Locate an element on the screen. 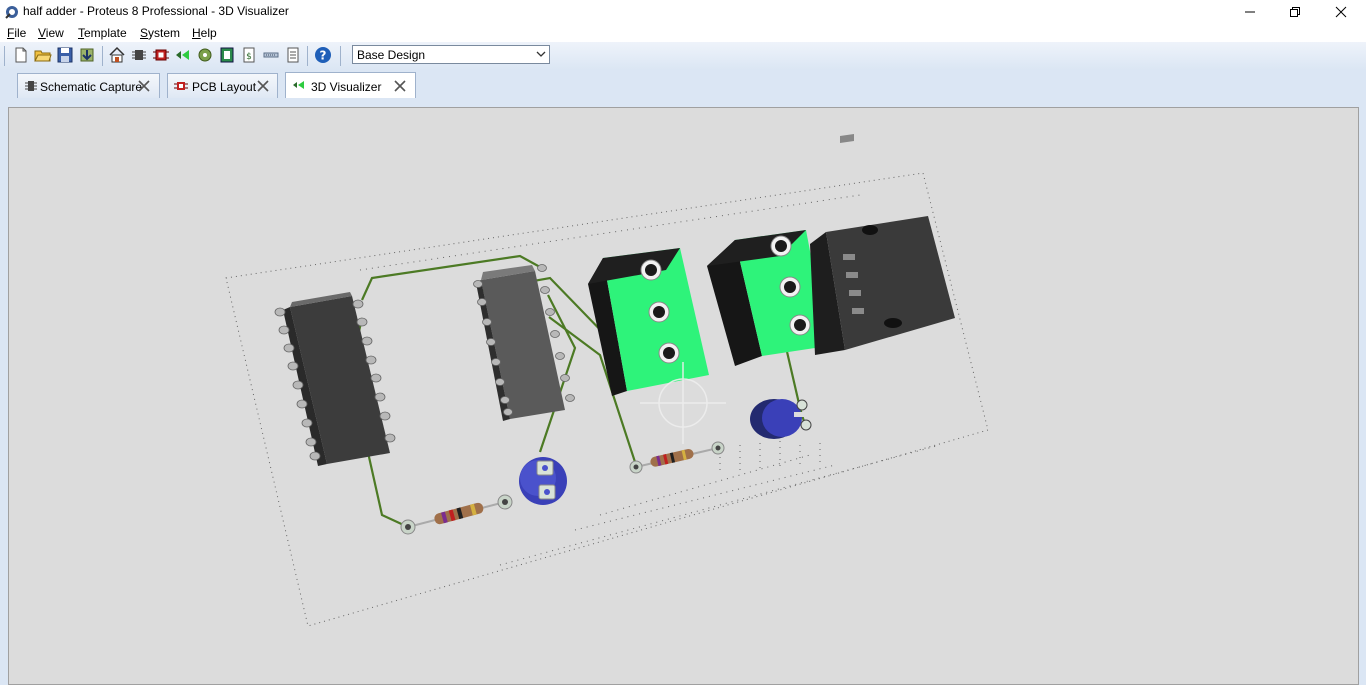 The height and width of the screenshot is (685, 1366). toolbar-grip is located at coordinates (4, 56).